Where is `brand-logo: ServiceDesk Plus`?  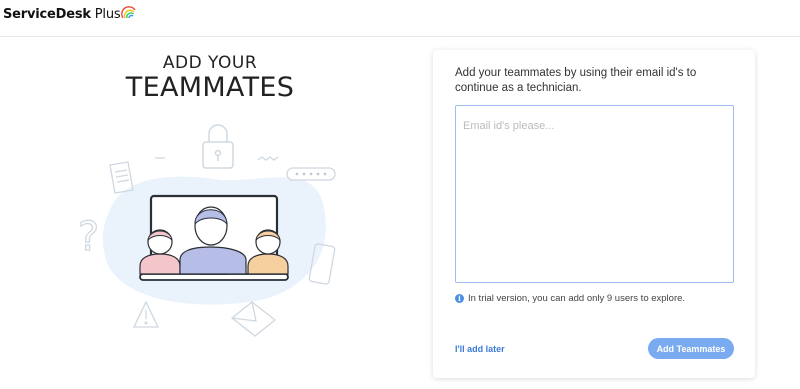 brand-logo: ServiceDesk Plus is located at coordinates (70, 13).